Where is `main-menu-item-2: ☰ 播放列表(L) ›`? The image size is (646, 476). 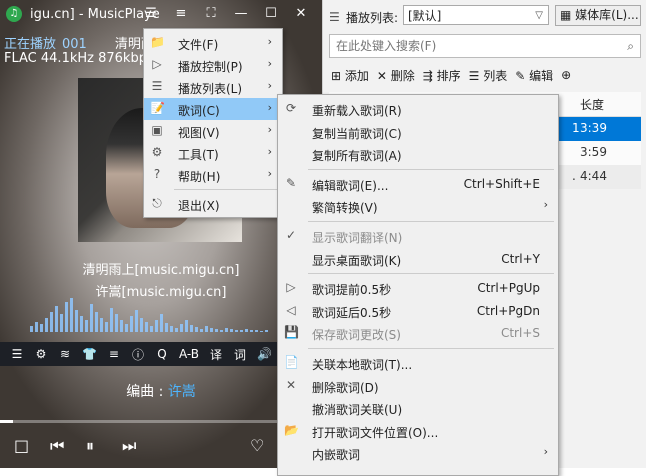 main-menu-item-2: ☰ 播放列表(L) › is located at coordinates (213, 87).